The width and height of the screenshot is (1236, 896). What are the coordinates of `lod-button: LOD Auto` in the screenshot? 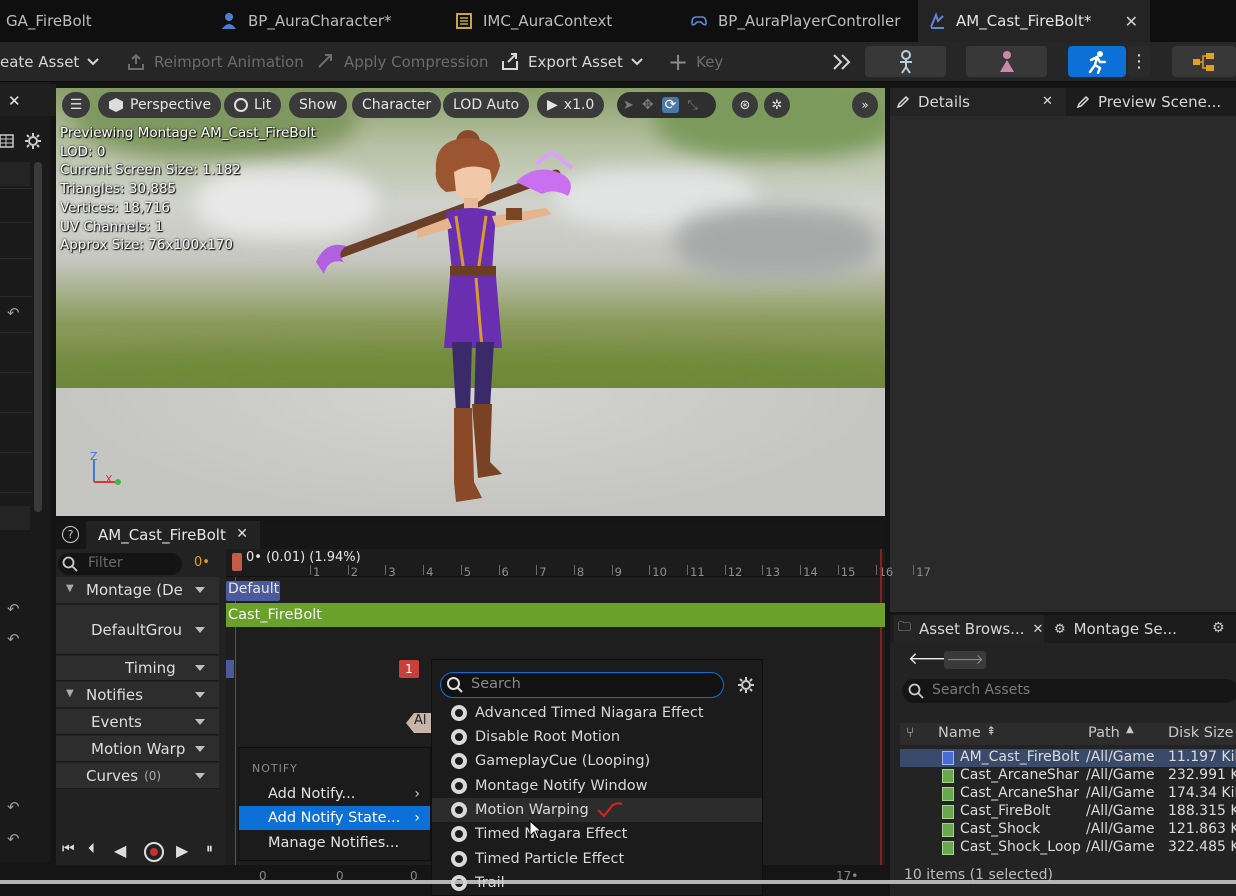 It's located at (486, 105).